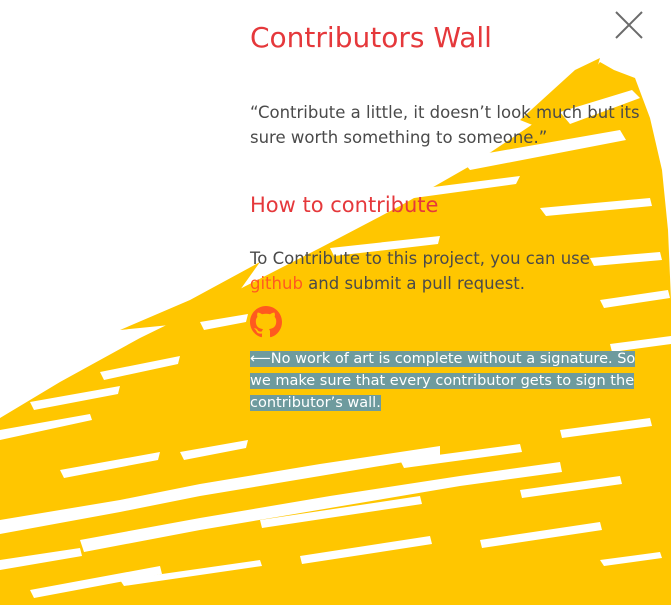 The height and width of the screenshot is (605, 671). Describe the element at coordinates (344, 205) in the screenshot. I see `how-to-contribute-heading: How to contribute` at that location.